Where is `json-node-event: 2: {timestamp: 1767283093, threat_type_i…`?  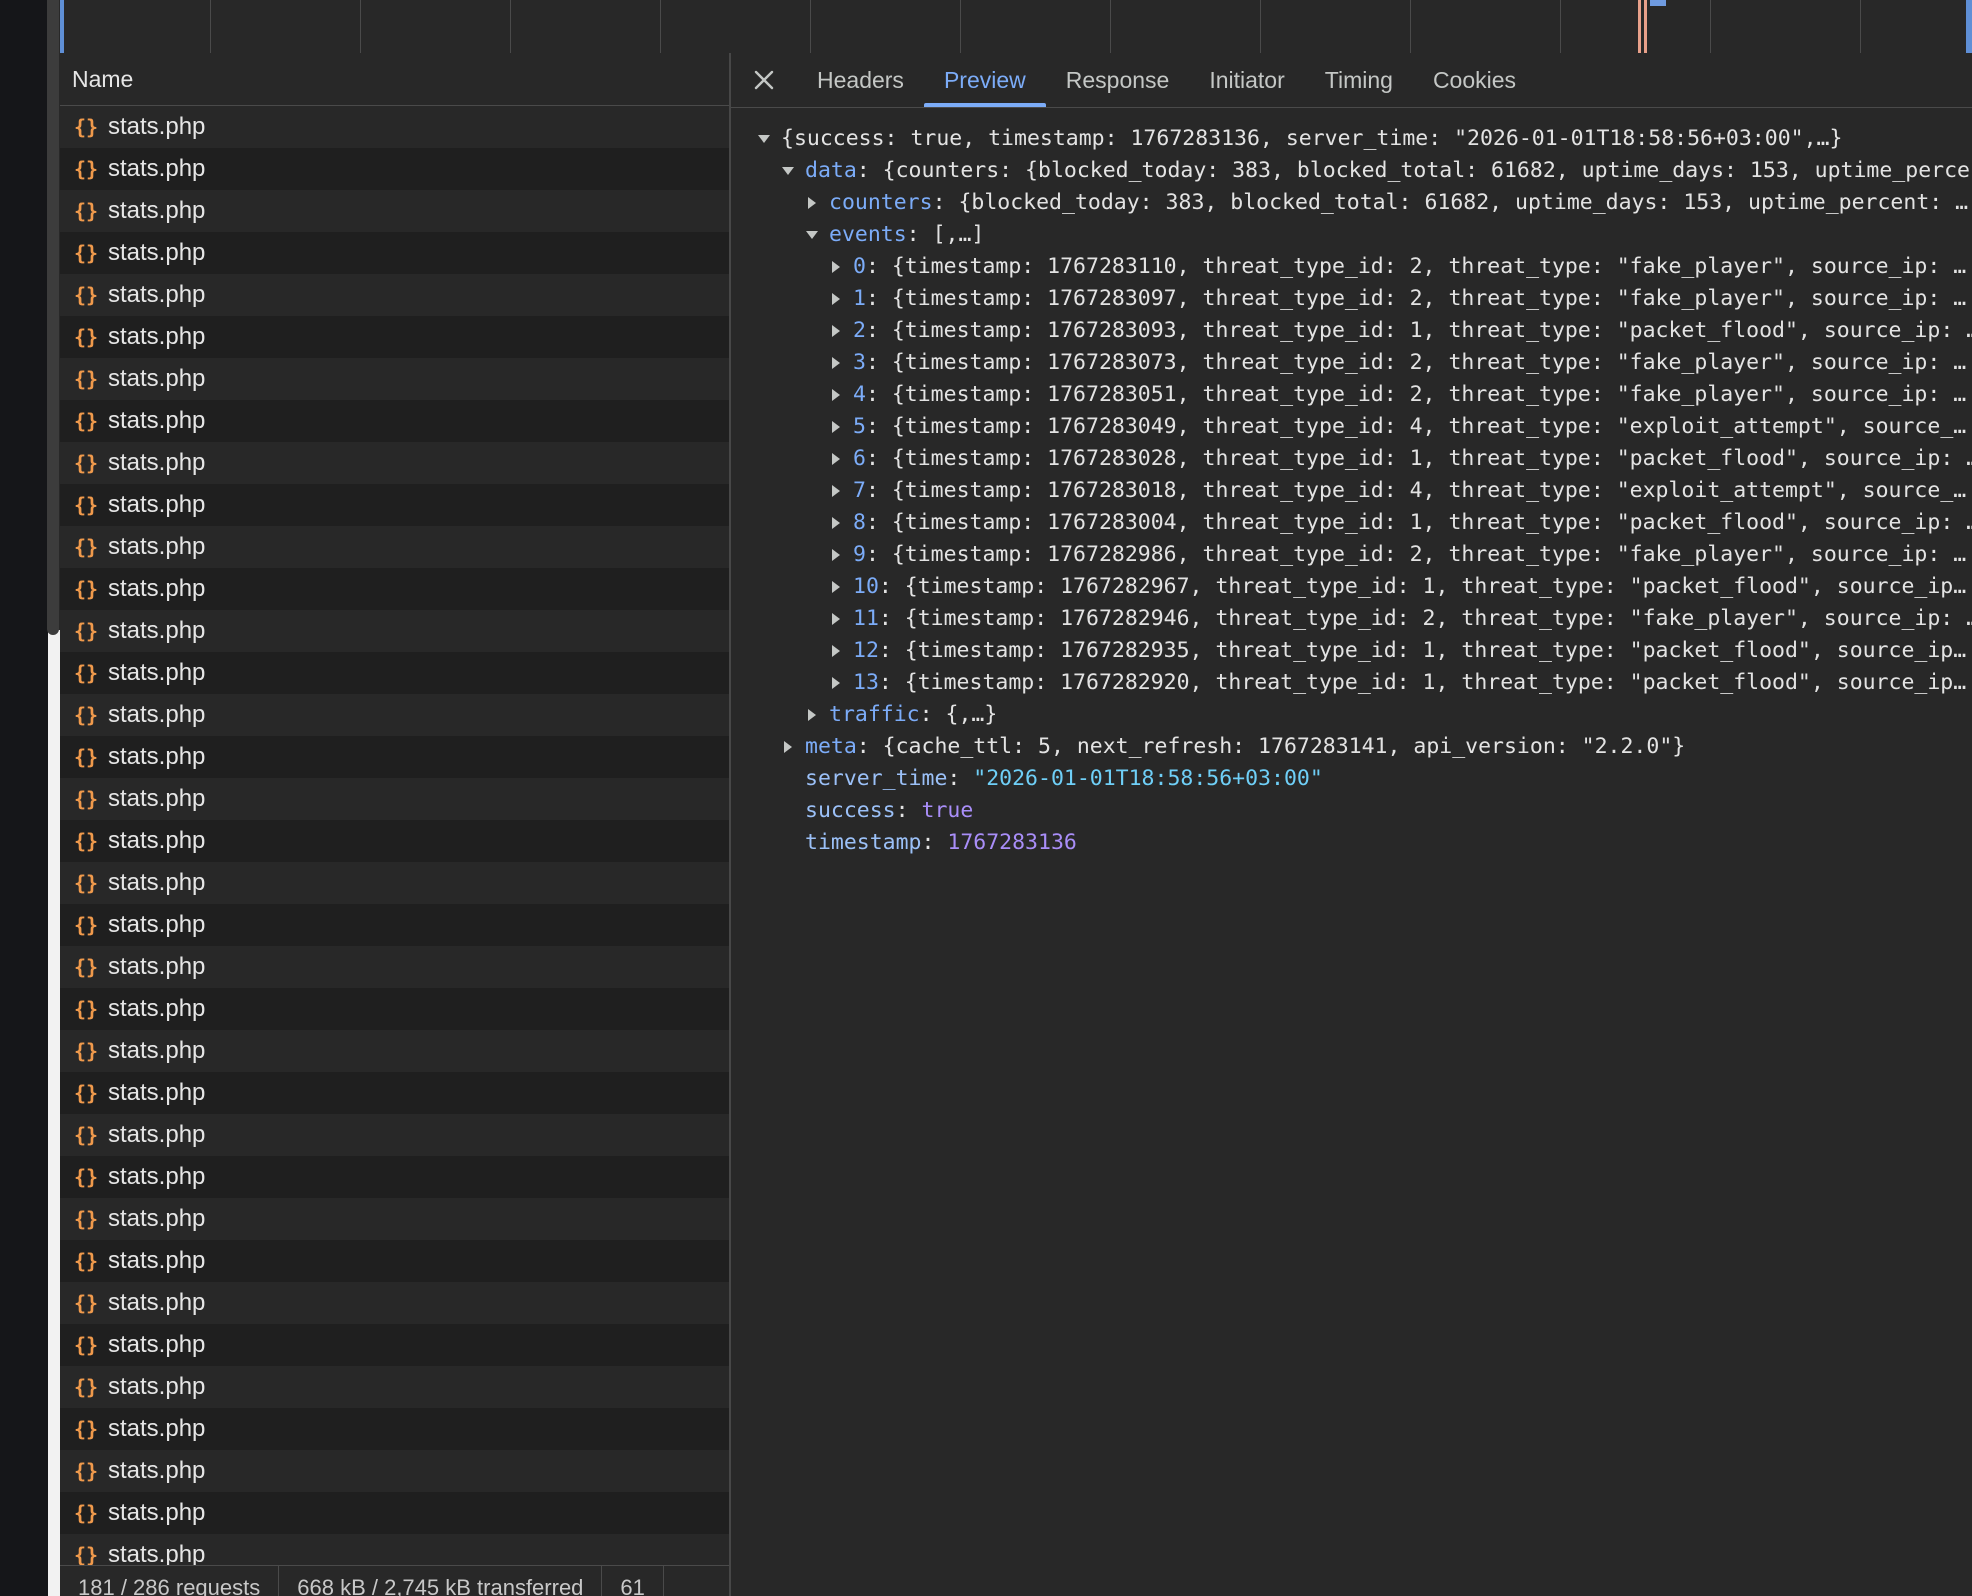 json-node-event: 2: {timestamp: 1767283093, threat_type_i… is located at coordinates (1351, 331).